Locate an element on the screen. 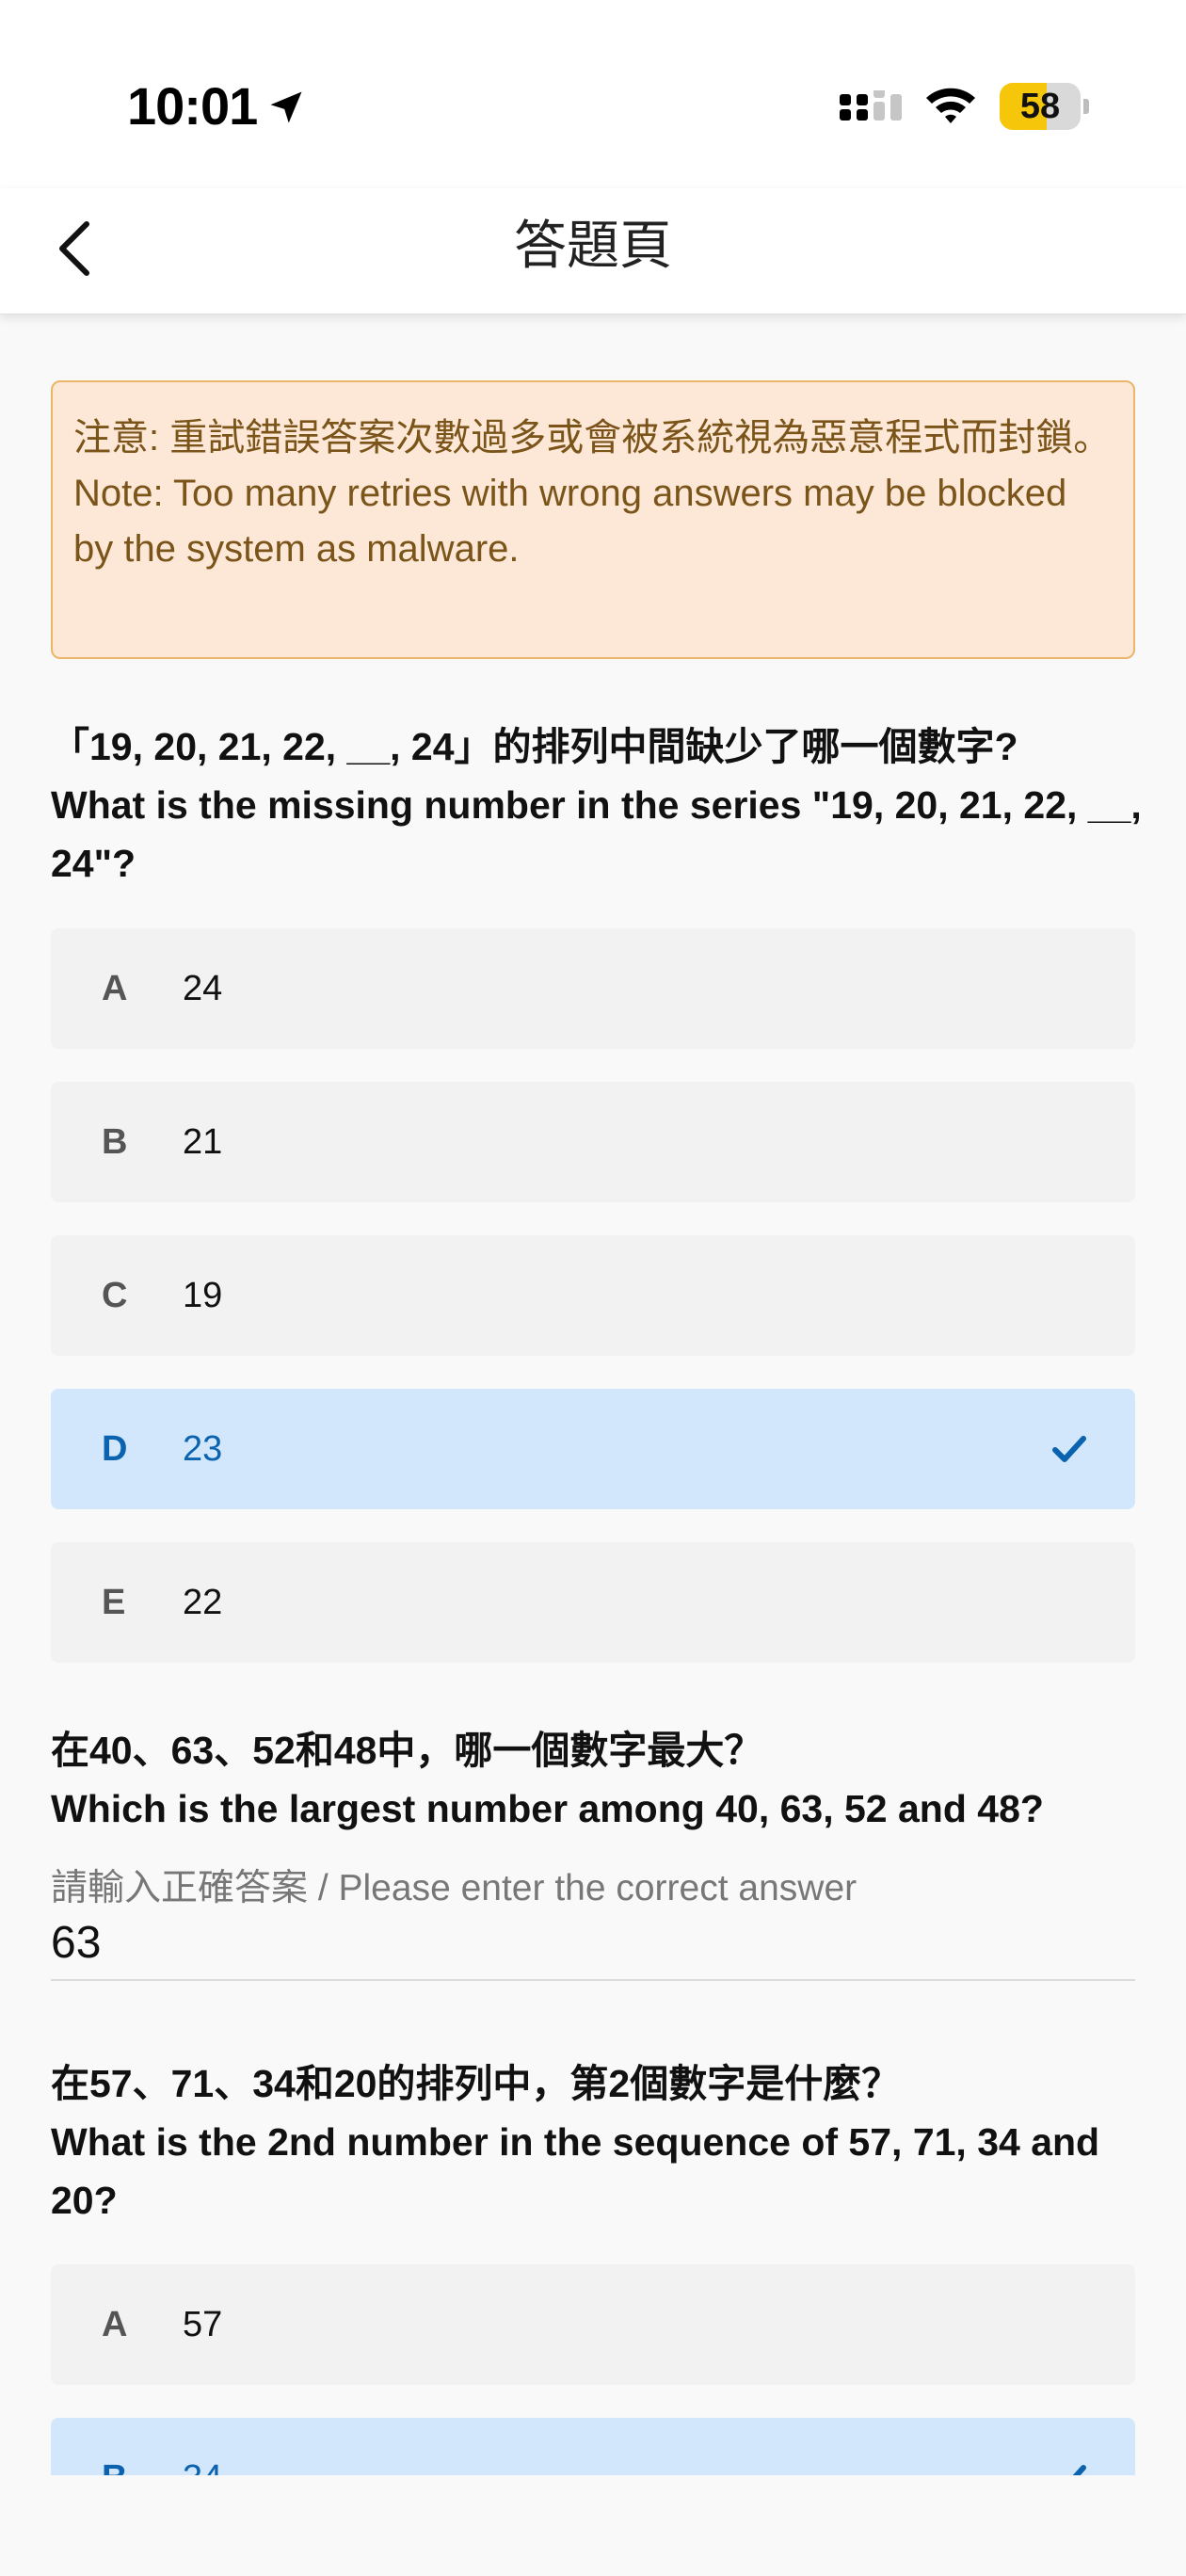 This screenshot has height=2576, width=1186. bottom-safe-area is located at coordinates (593, 2525).